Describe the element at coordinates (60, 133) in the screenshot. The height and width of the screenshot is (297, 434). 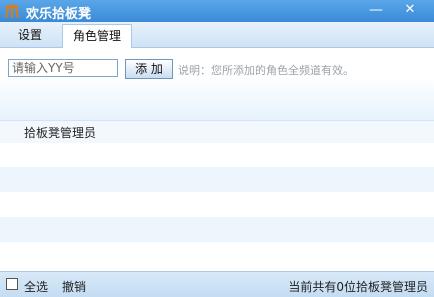
I see `admin-list-title: 拾板凳管理员` at that location.